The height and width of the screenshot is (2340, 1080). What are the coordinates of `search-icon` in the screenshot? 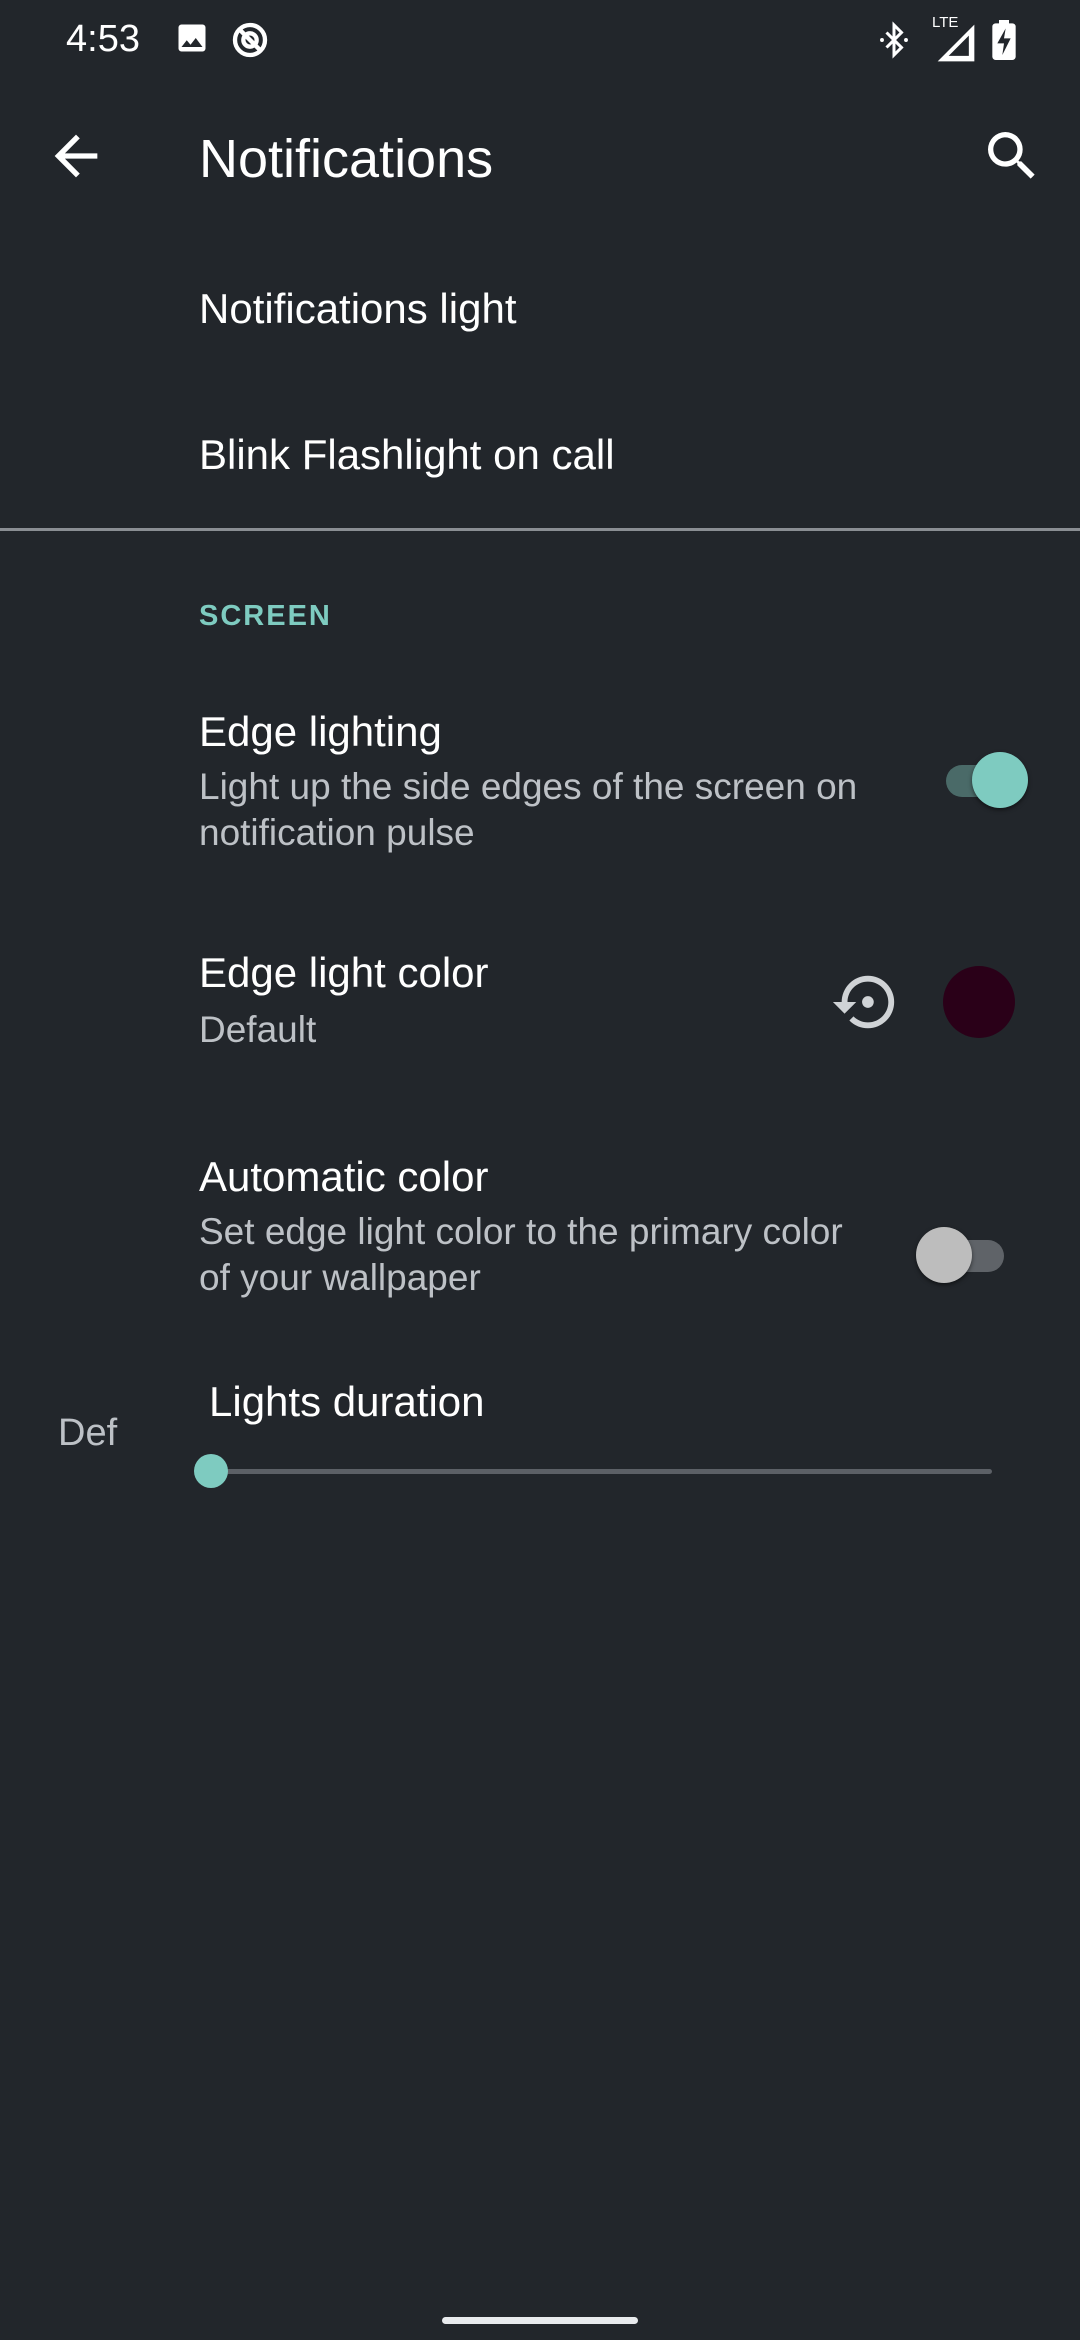 It's located at (1012, 162).